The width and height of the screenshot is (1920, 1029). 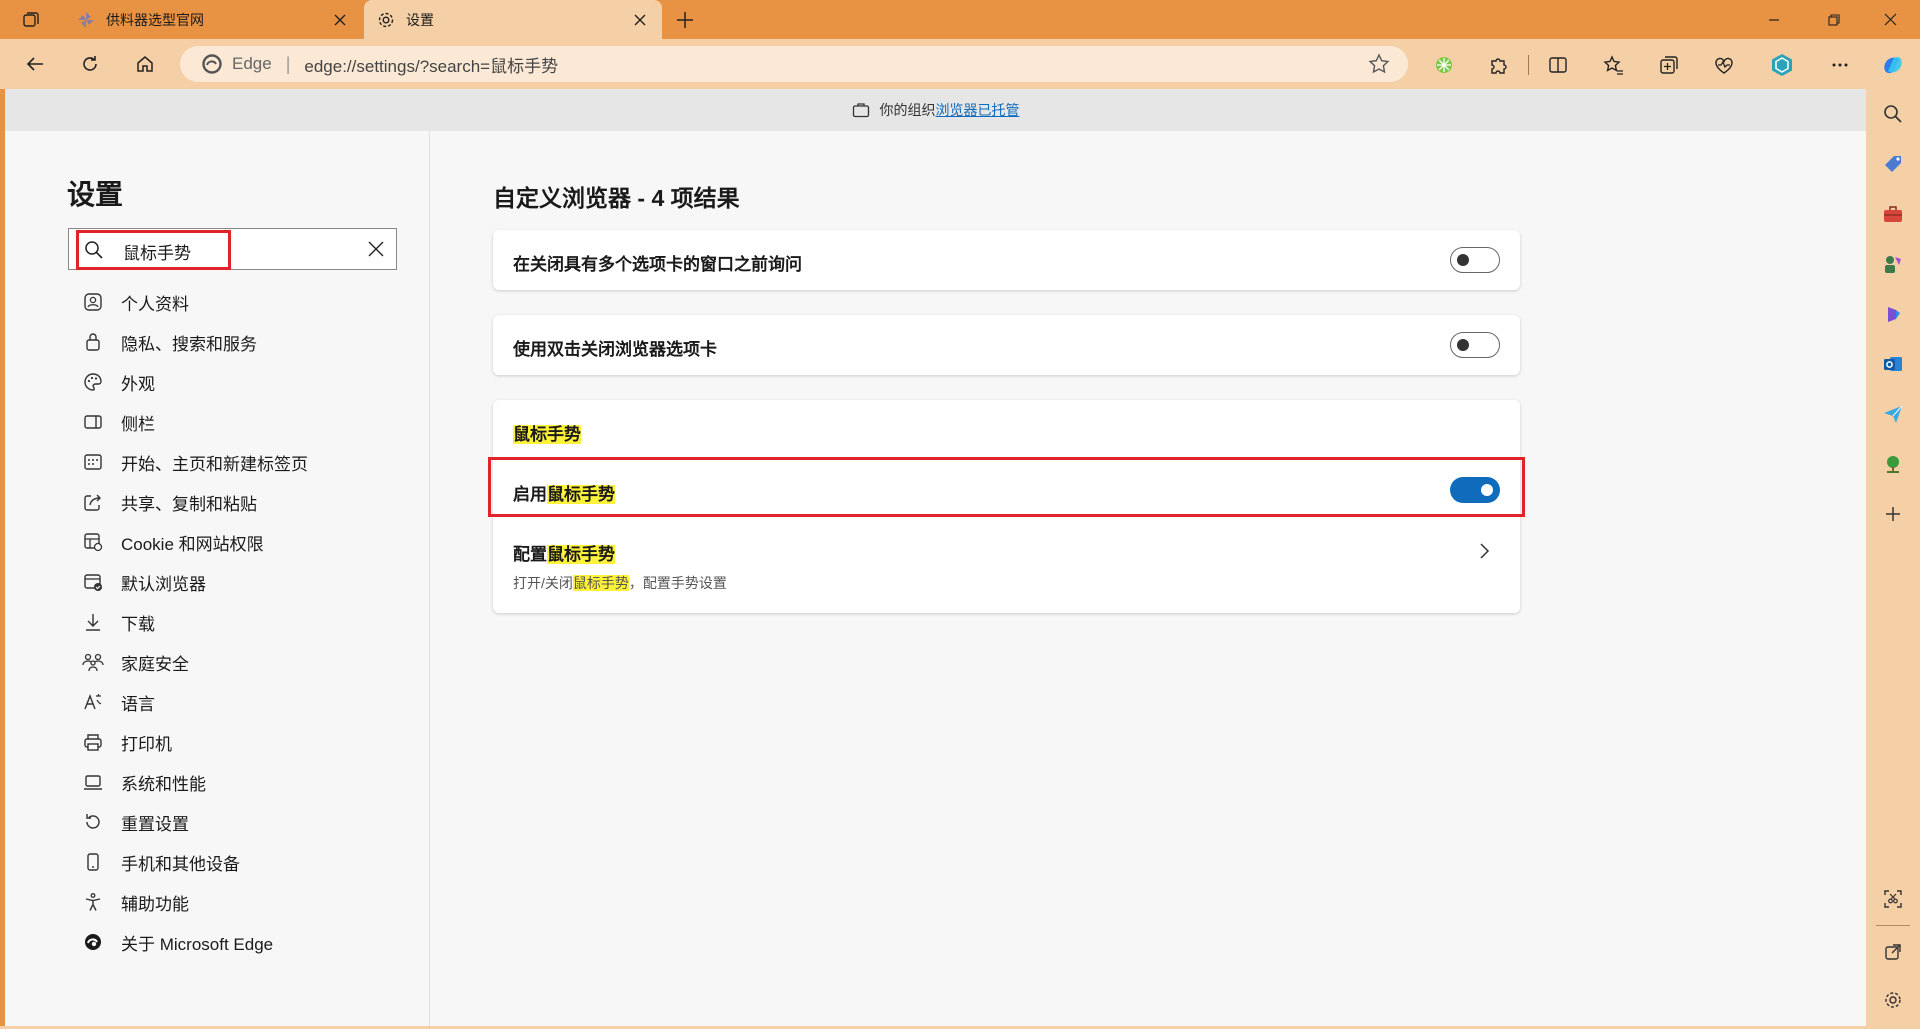 I want to click on sidebar-item-label: 默认浏览器, so click(x=163, y=584).